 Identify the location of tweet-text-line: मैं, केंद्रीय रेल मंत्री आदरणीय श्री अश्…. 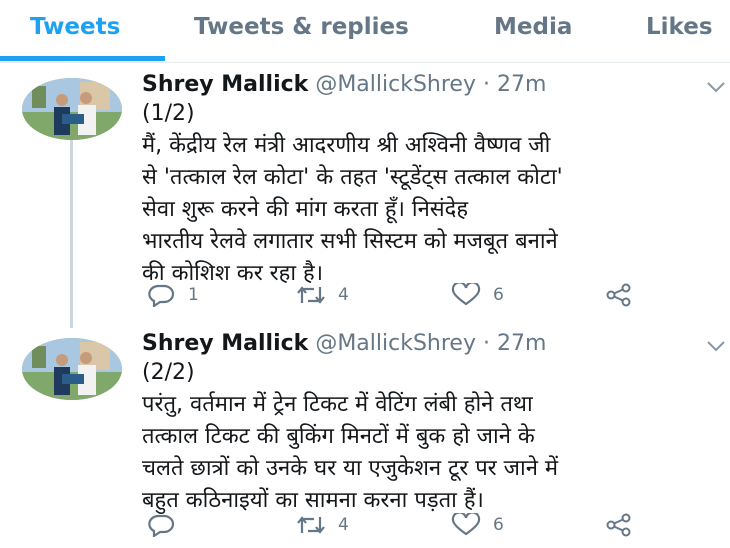
(346, 145).